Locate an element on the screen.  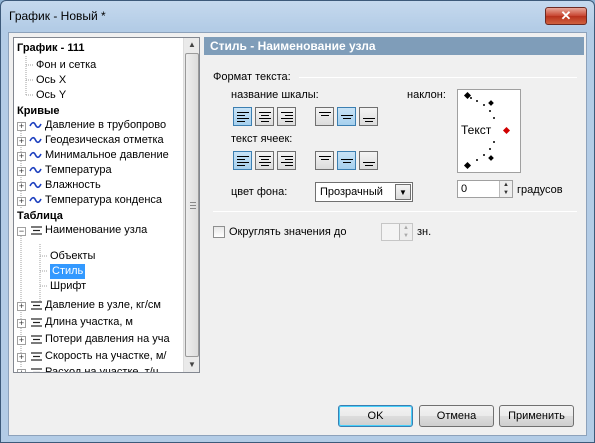
tree-table-group: Таблица is located at coordinates (40, 216).